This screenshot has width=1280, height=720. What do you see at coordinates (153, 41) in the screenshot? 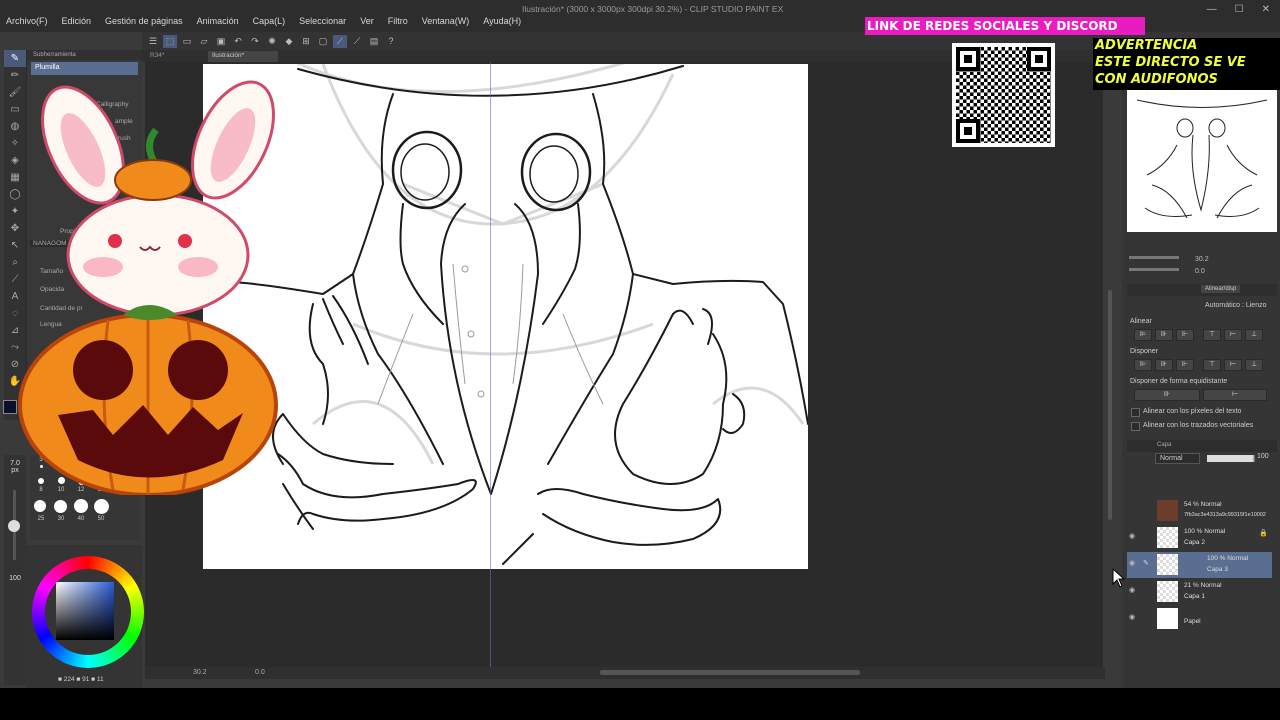
I see `menu-icon: ☰` at bounding box center [153, 41].